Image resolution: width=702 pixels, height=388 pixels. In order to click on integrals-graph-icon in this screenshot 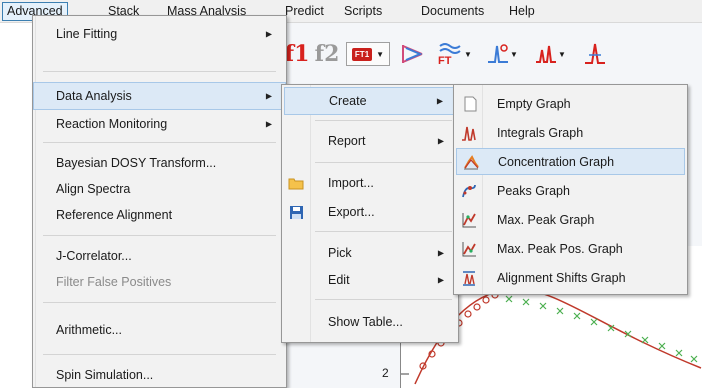, I will do `click(469, 133)`.